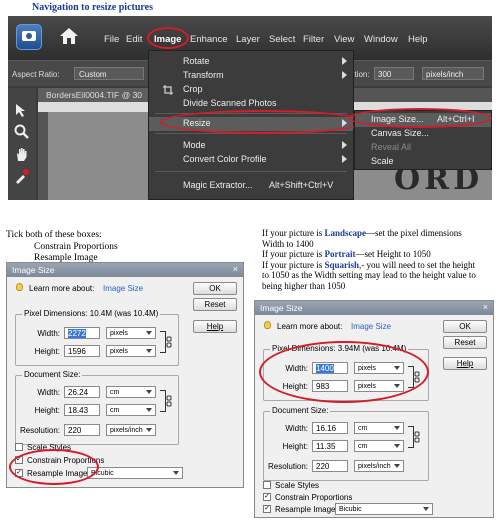  I want to click on pixel-height-unit-select: pixels, so click(131, 351).